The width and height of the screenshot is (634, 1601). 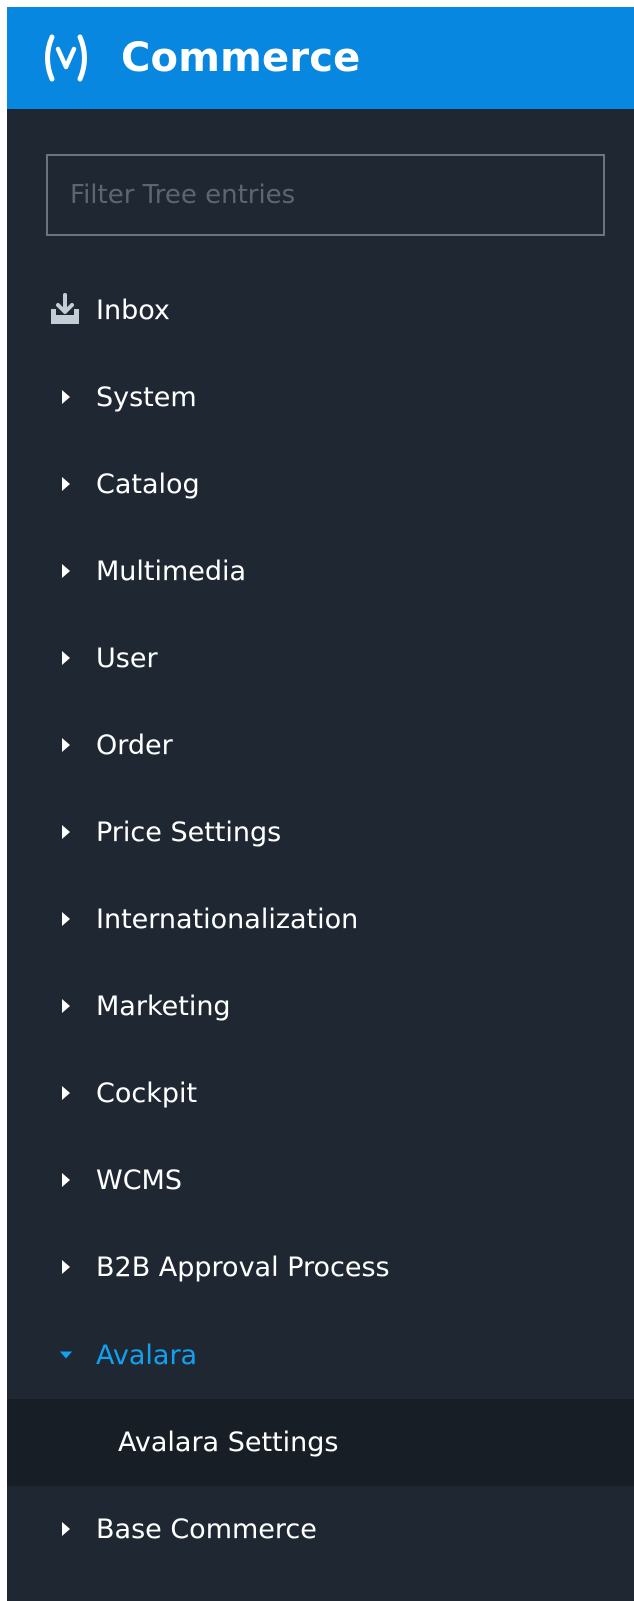 I want to click on tree-item-avalara-settings: Avalara Settings, so click(x=320, y=1442).